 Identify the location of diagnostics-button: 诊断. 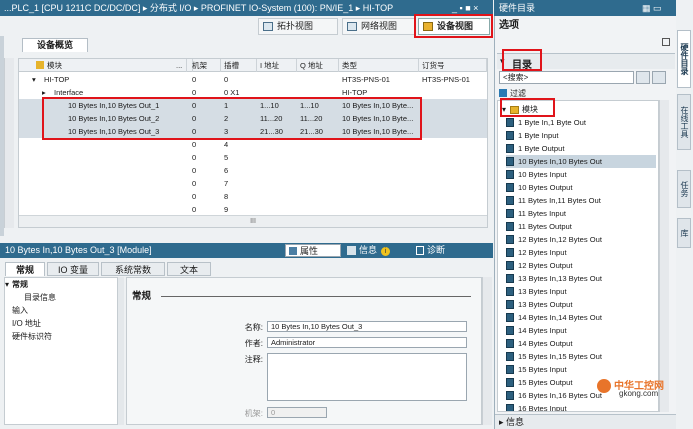
(439, 250).